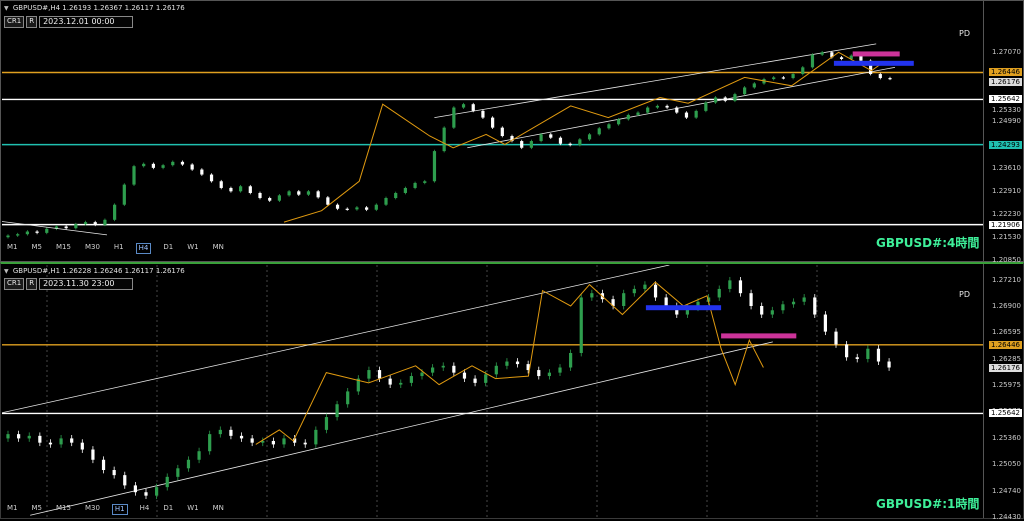  I want to click on cr-toolbar-h1: CR1 R 2023.11.30 23:00, so click(69, 284).